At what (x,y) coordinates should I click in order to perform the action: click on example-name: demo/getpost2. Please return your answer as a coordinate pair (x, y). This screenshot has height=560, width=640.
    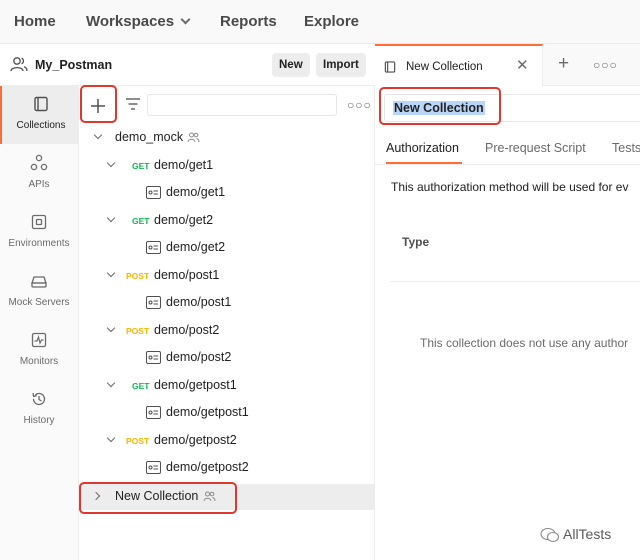
    Looking at the image, I should click on (207, 467).